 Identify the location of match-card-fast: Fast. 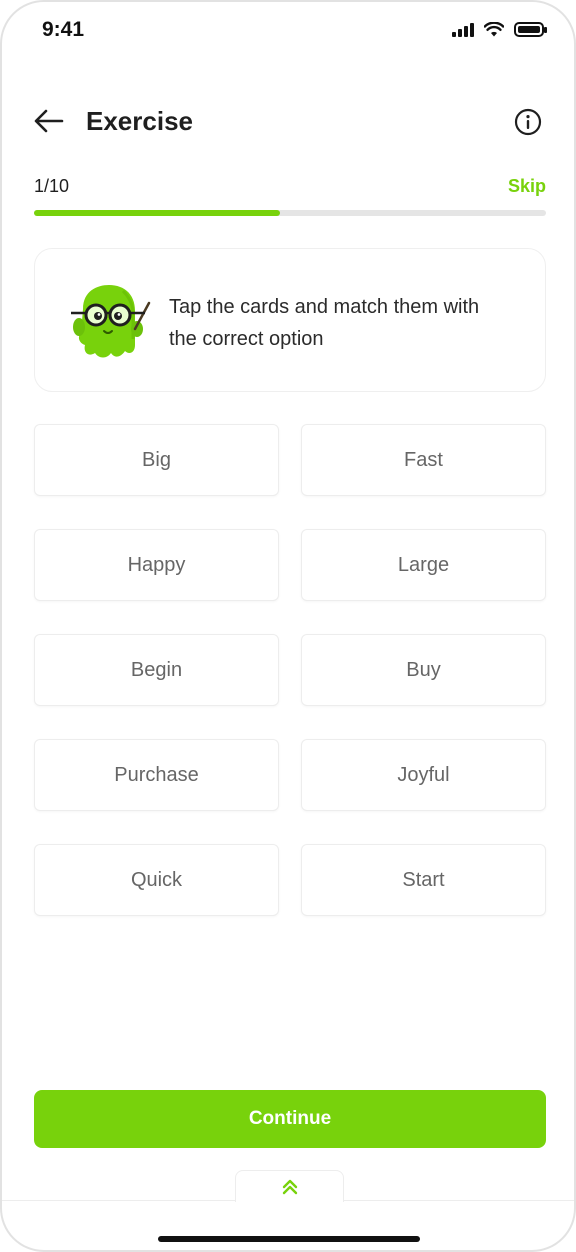
(423, 460).